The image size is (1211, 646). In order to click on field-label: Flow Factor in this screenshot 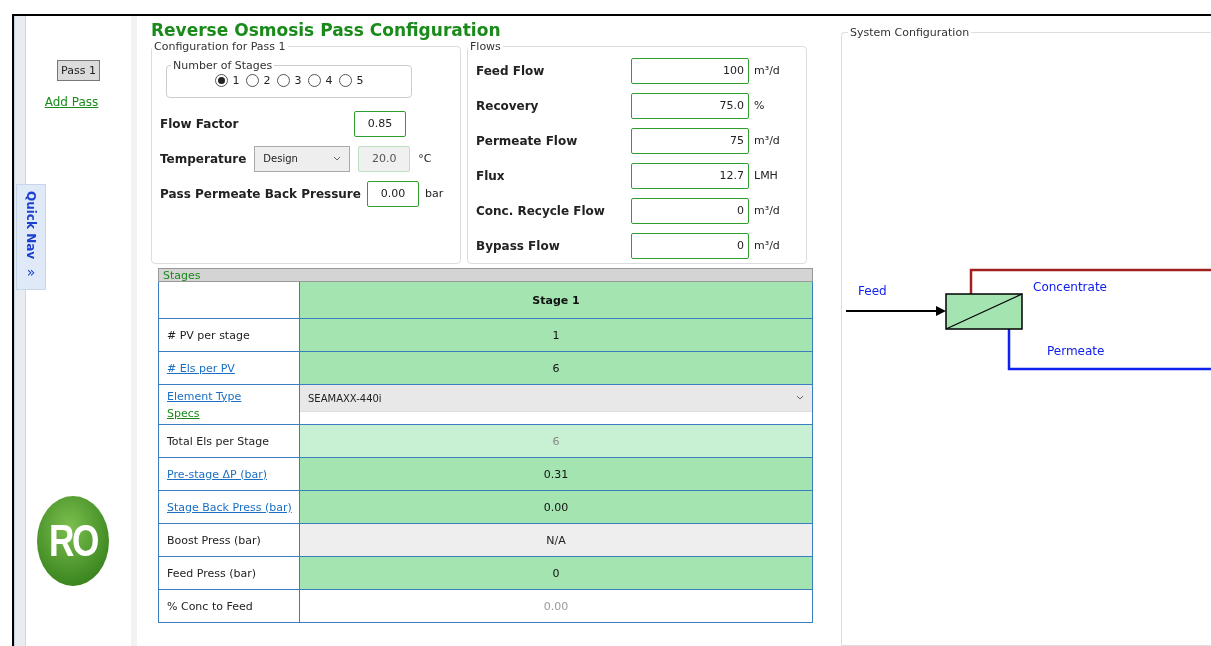, I will do `click(200, 123)`.